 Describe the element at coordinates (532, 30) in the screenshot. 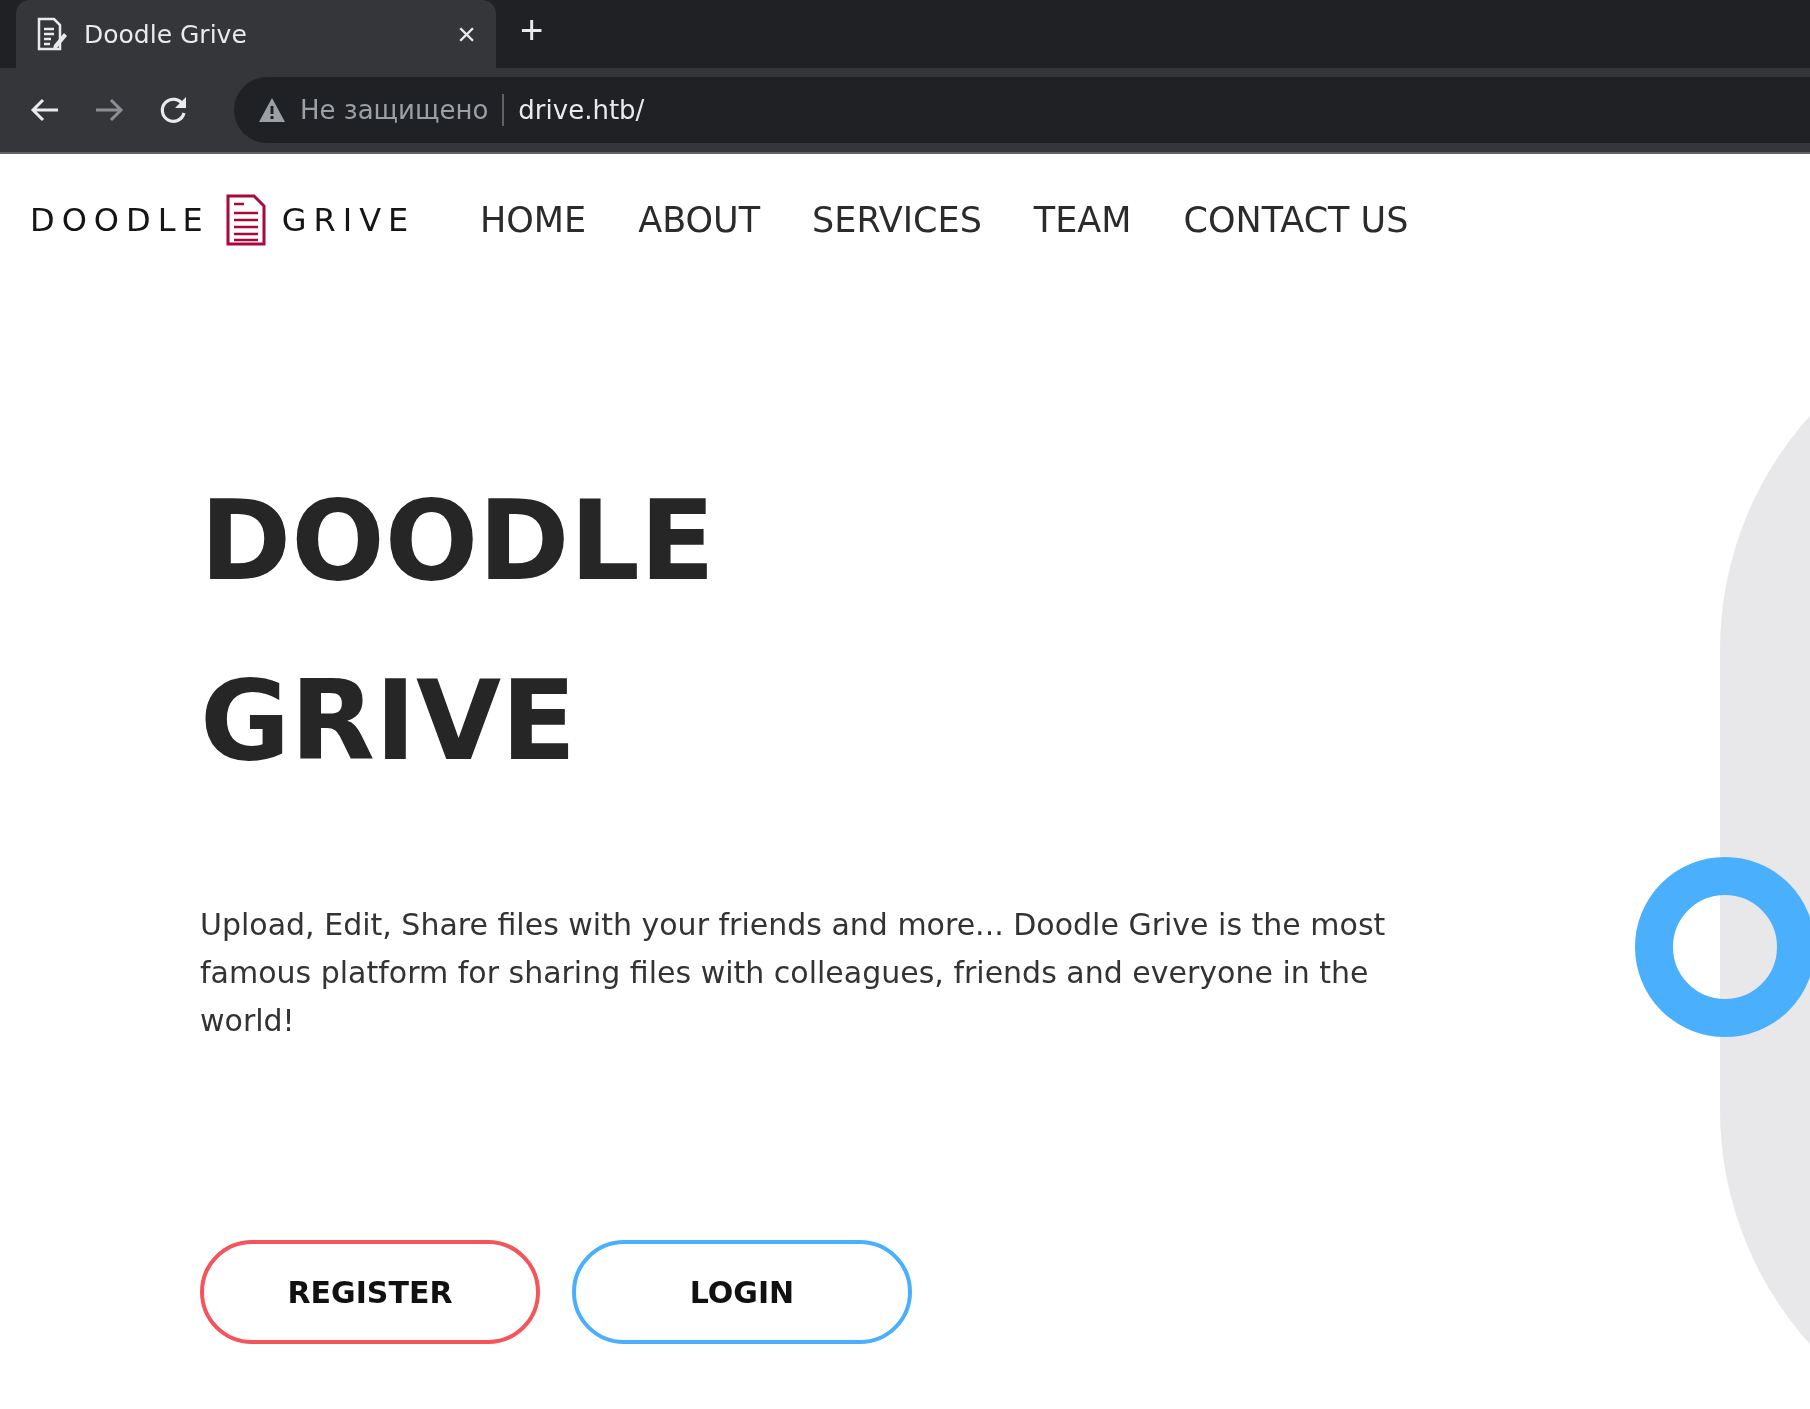

I see `new-tab-button: +` at that location.